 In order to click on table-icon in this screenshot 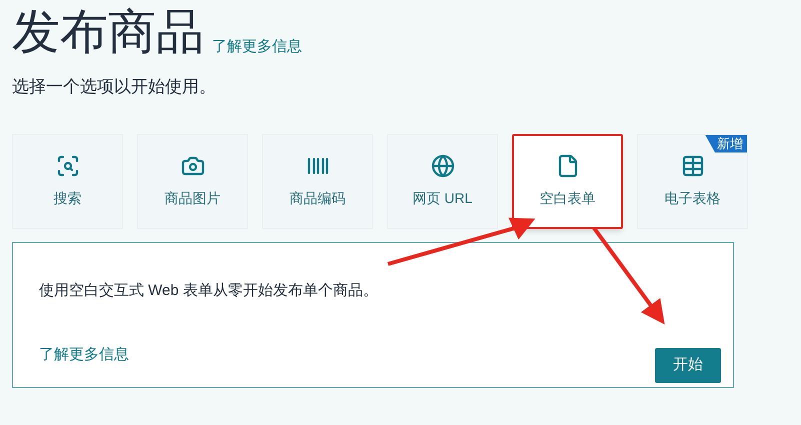, I will do `click(692, 166)`.